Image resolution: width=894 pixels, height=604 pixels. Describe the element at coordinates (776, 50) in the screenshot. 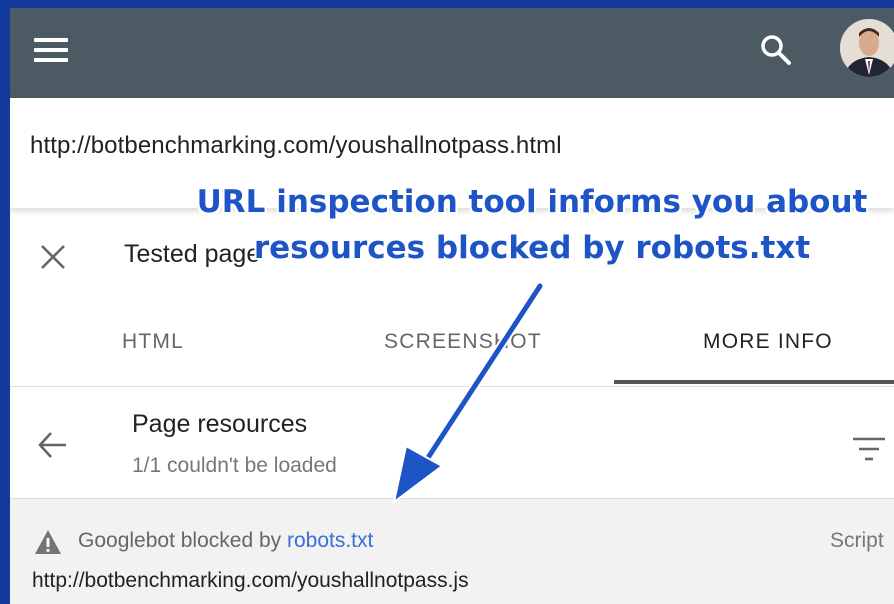

I see `search-icon` at that location.